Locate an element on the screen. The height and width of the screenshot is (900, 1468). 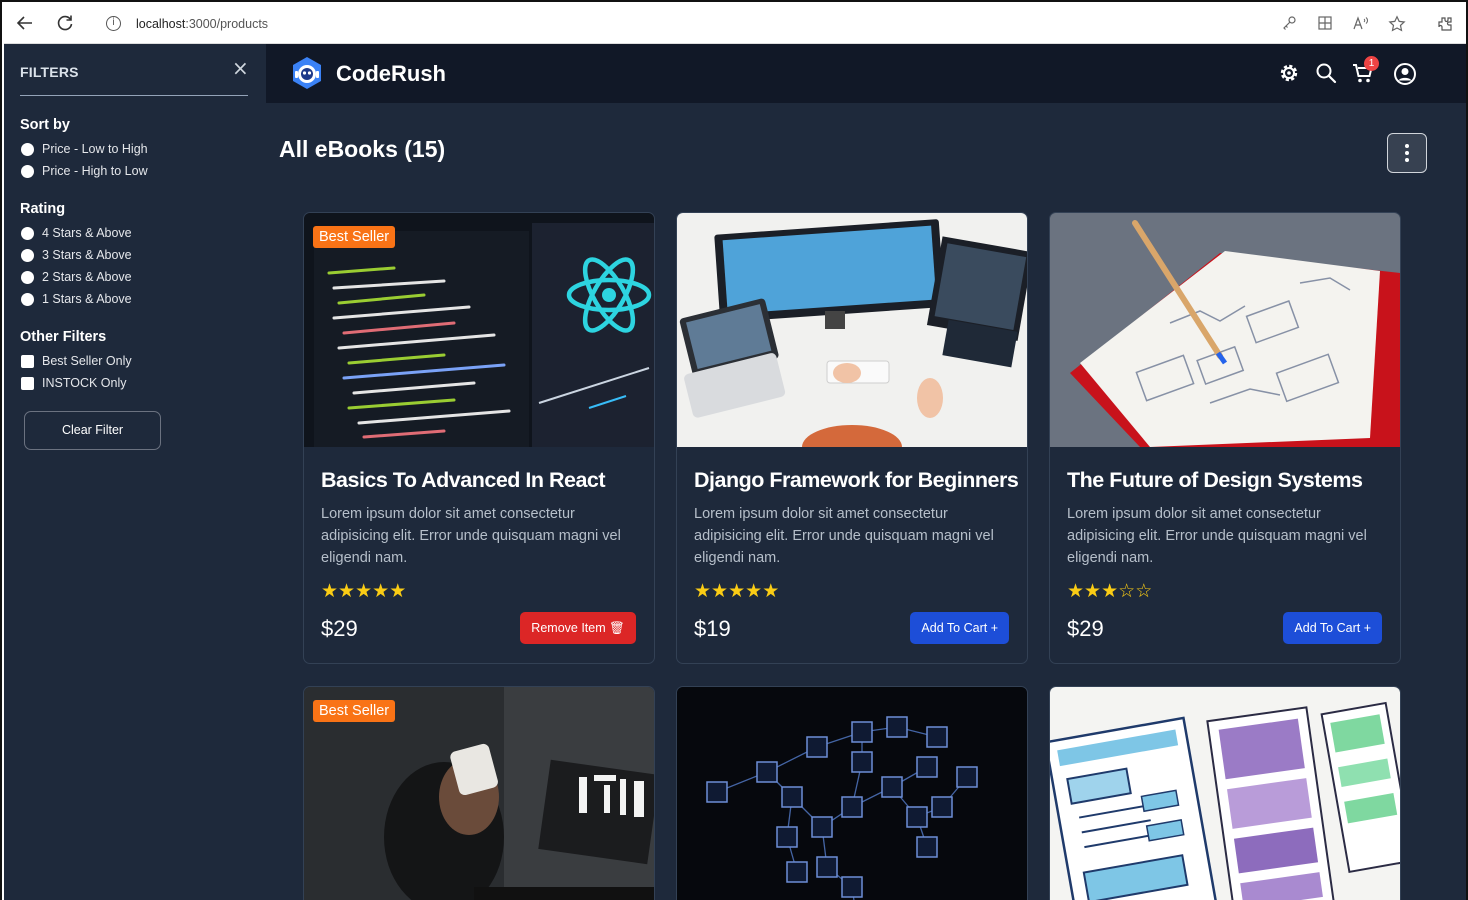
option-label: INSTOCK Only is located at coordinates (84, 383).